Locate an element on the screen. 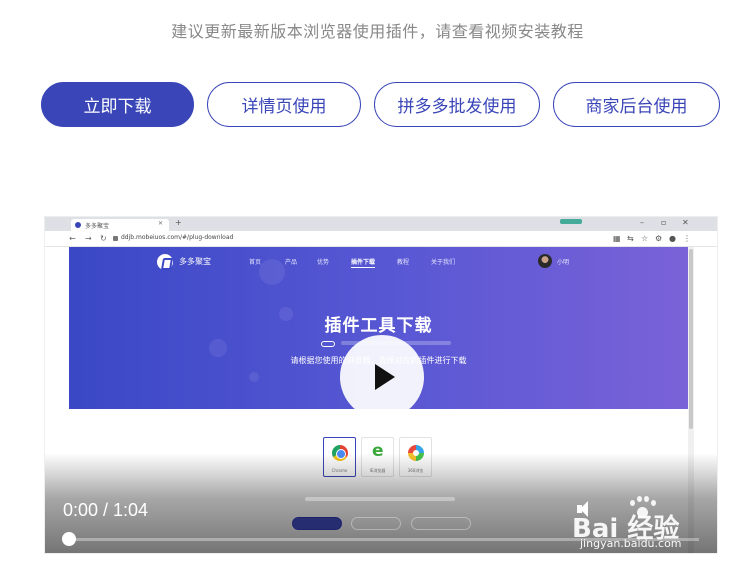  merchant-backend-usage-button: 商家后台使用 is located at coordinates (636, 104).